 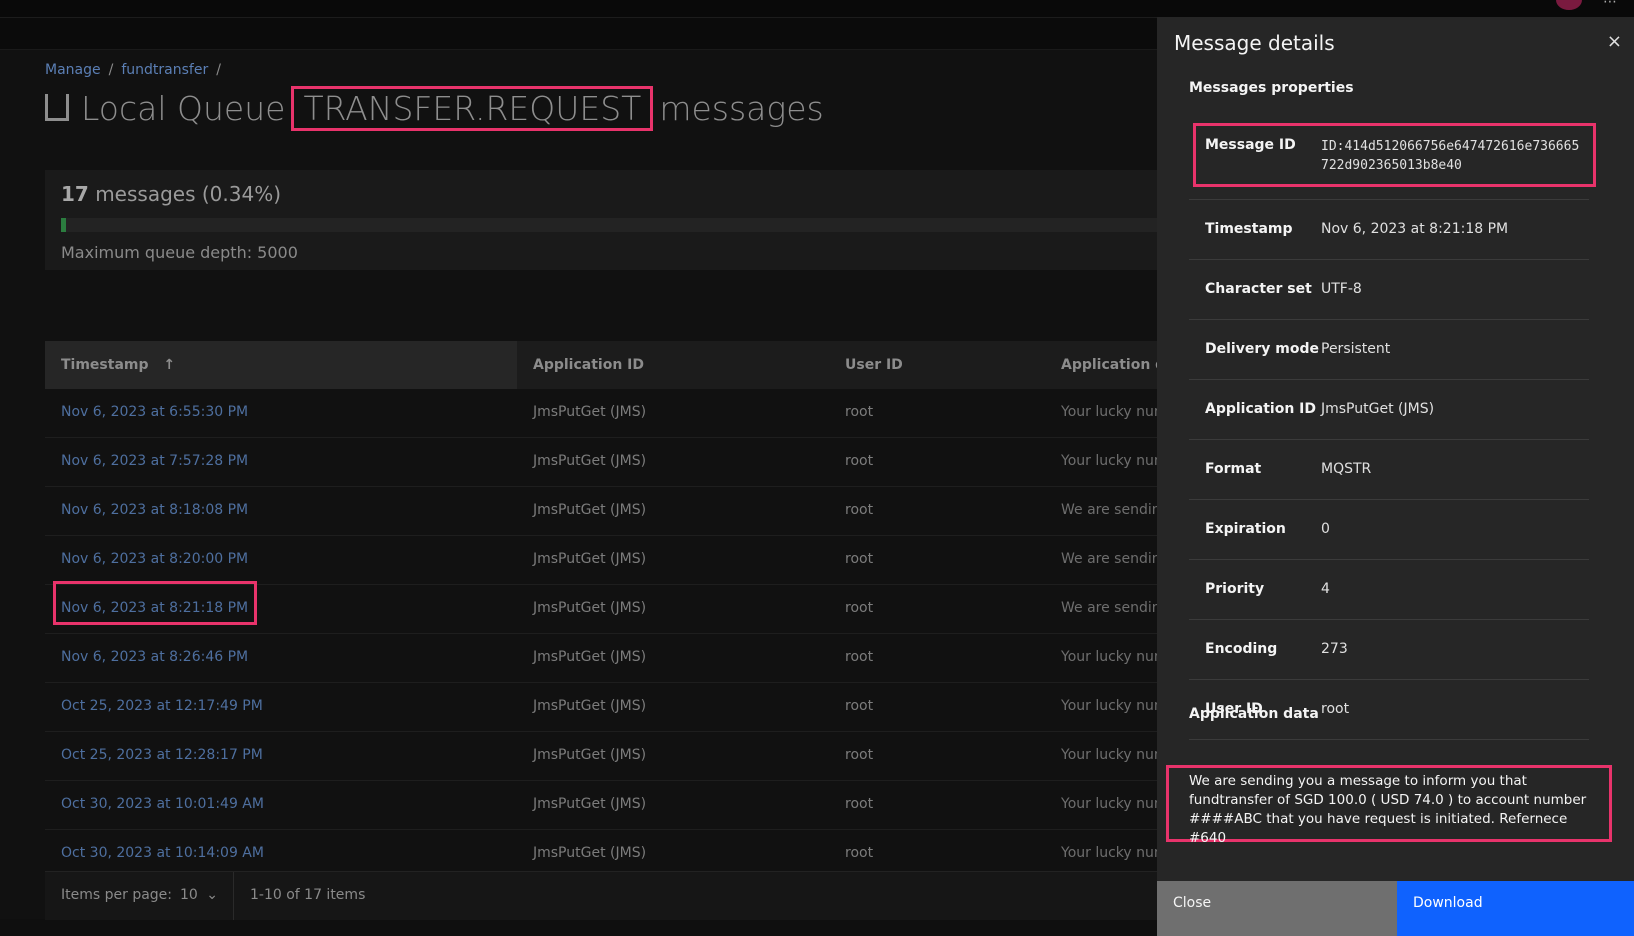 What do you see at coordinates (162, 804) in the screenshot?
I see `row-timestamp-link: Oct 30, 2023 at 10:01:49 AM` at bounding box center [162, 804].